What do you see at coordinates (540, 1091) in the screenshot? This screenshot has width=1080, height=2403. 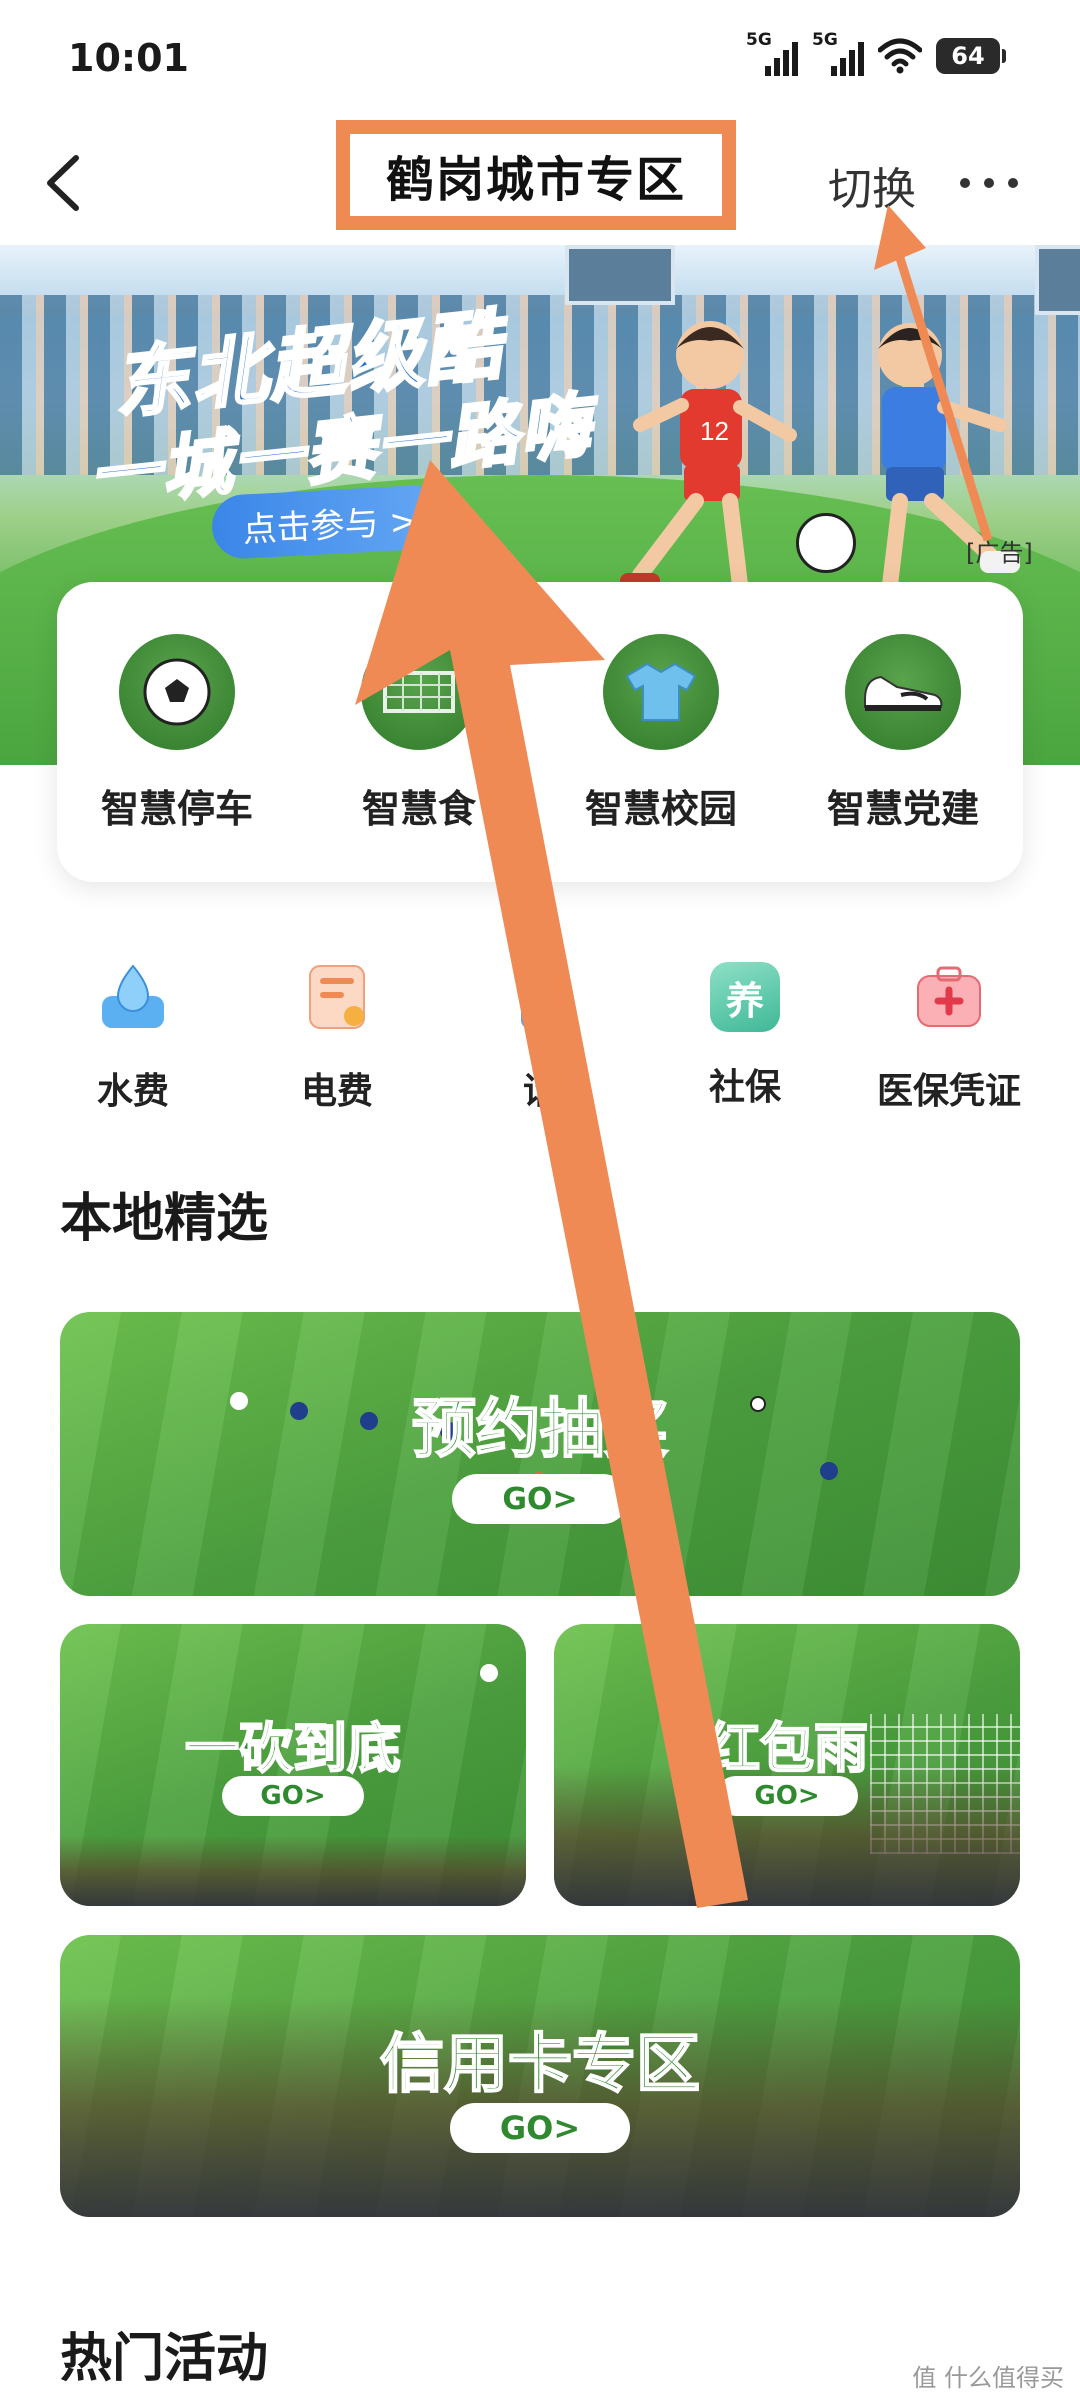 I see `utility-label: 话` at bounding box center [540, 1091].